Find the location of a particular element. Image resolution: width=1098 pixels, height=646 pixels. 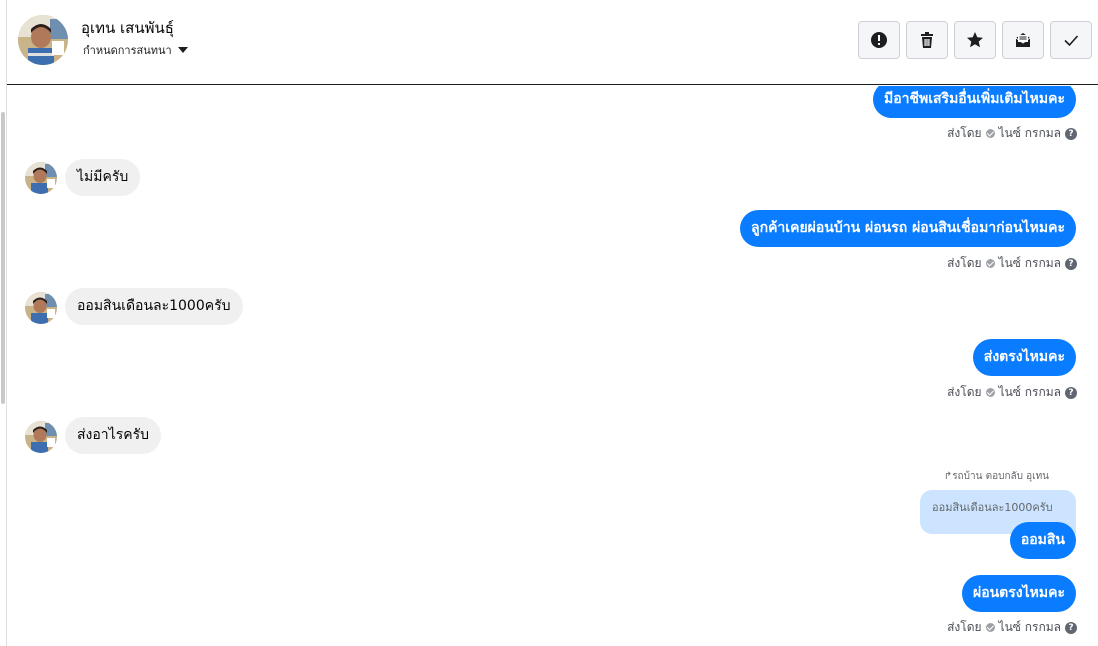

outgoing-message: ออมสิน is located at coordinates (1042, 540).